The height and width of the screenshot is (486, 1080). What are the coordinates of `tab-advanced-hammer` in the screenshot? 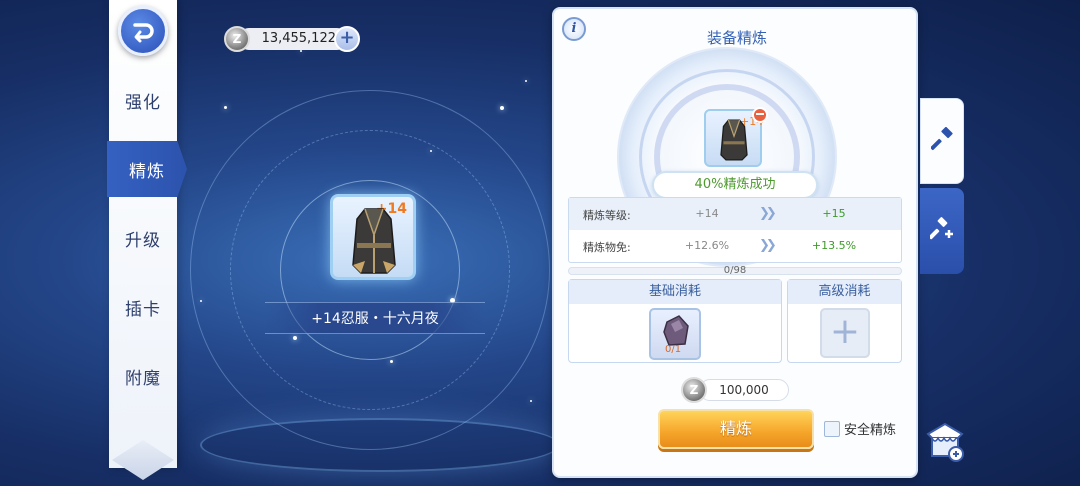 It's located at (942, 231).